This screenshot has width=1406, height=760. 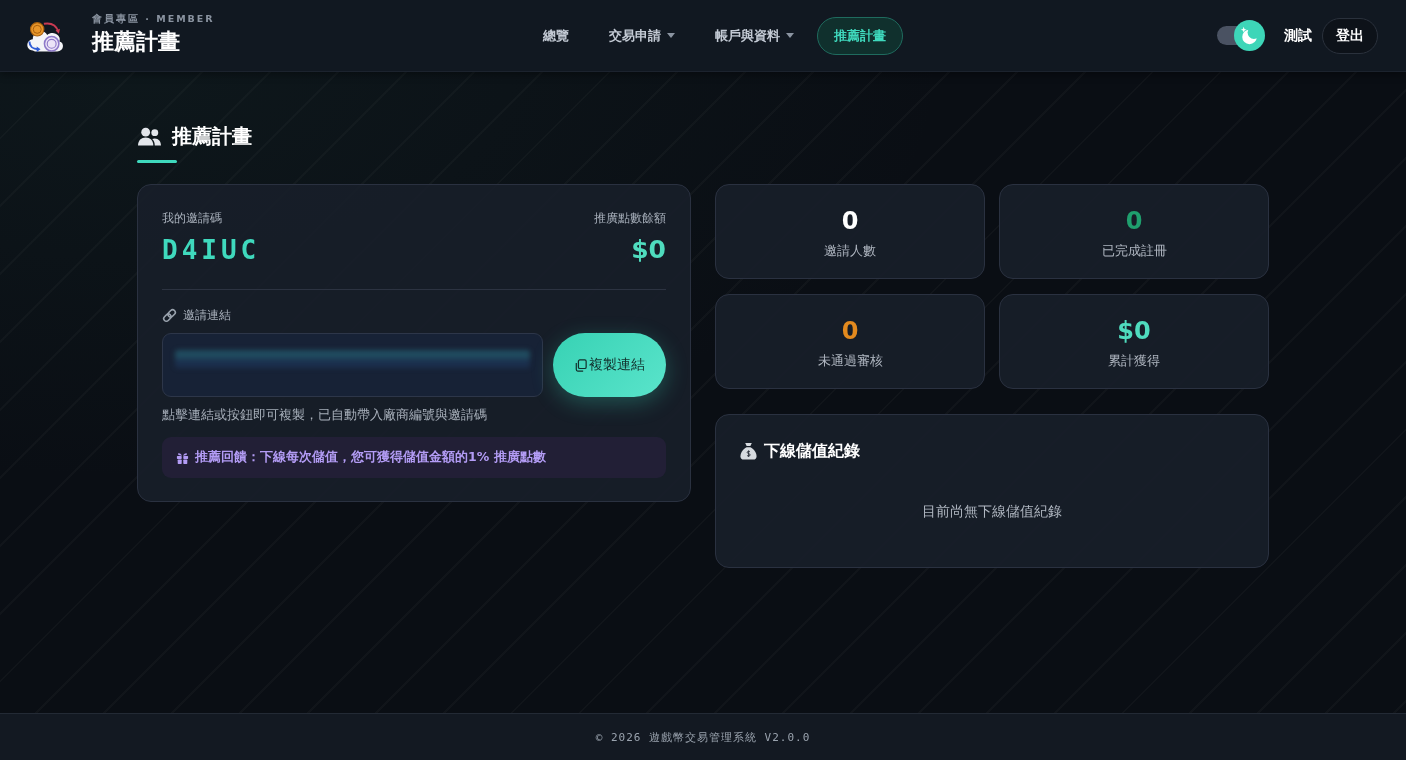 What do you see at coordinates (211, 250) in the screenshot?
I see `invite-code: D4IUC` at bounding box center [211, 250].